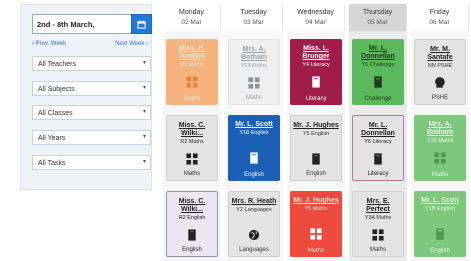 The image size is (471, 261). I want to click on lesson-card: Mr. L. Scott Y18 English English, so click(254, 148).